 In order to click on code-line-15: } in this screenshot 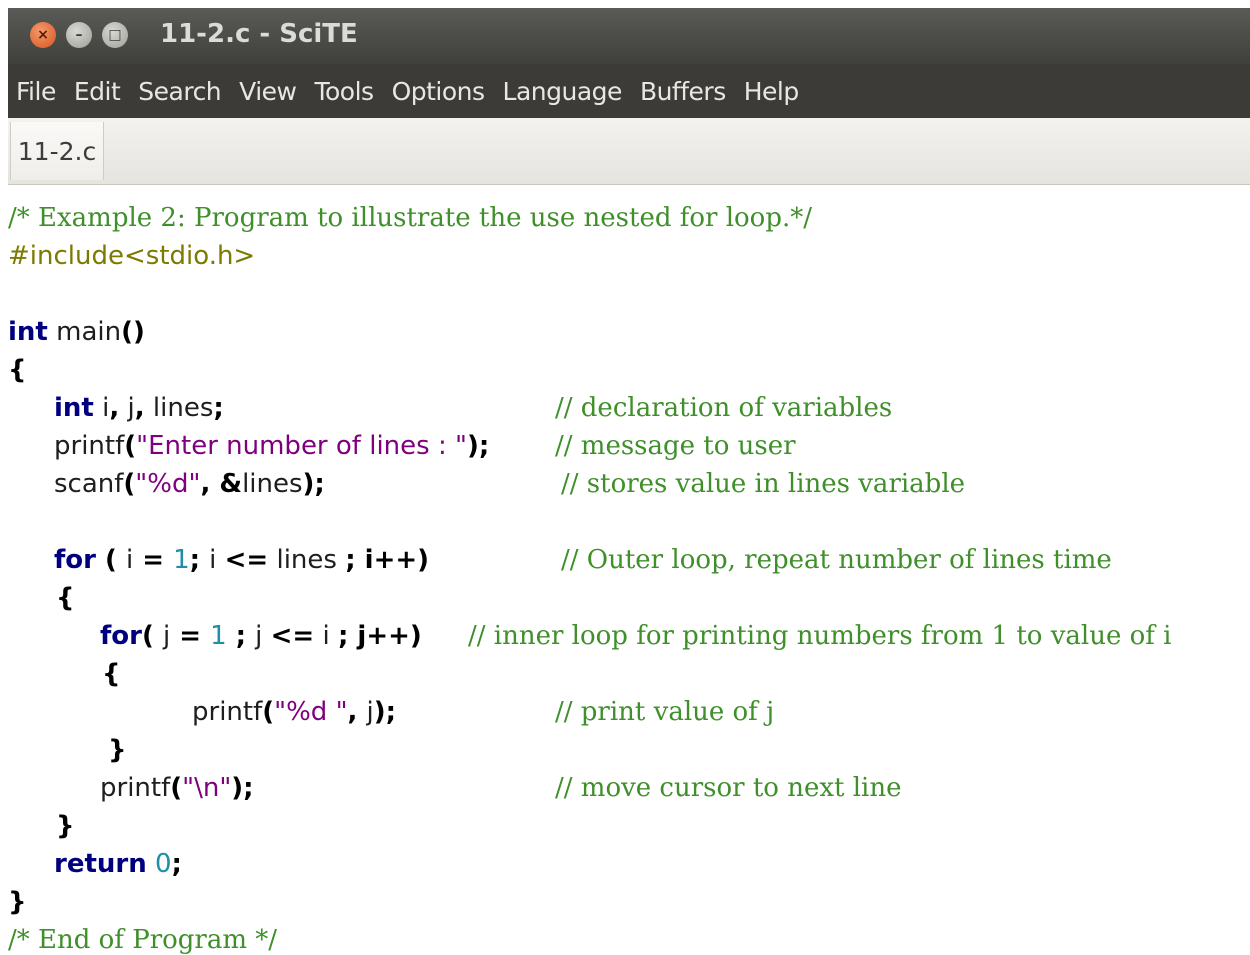, I will do `click(117, 750)`.